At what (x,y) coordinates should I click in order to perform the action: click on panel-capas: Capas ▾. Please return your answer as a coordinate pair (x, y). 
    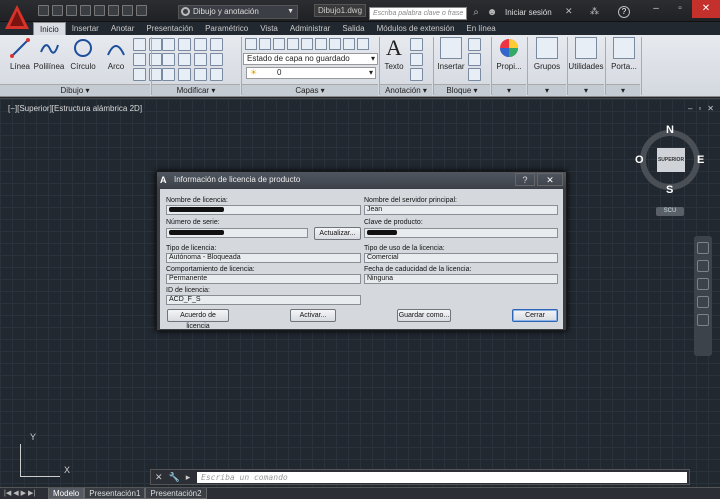
    Looking at the image, I should click on (310, 90).